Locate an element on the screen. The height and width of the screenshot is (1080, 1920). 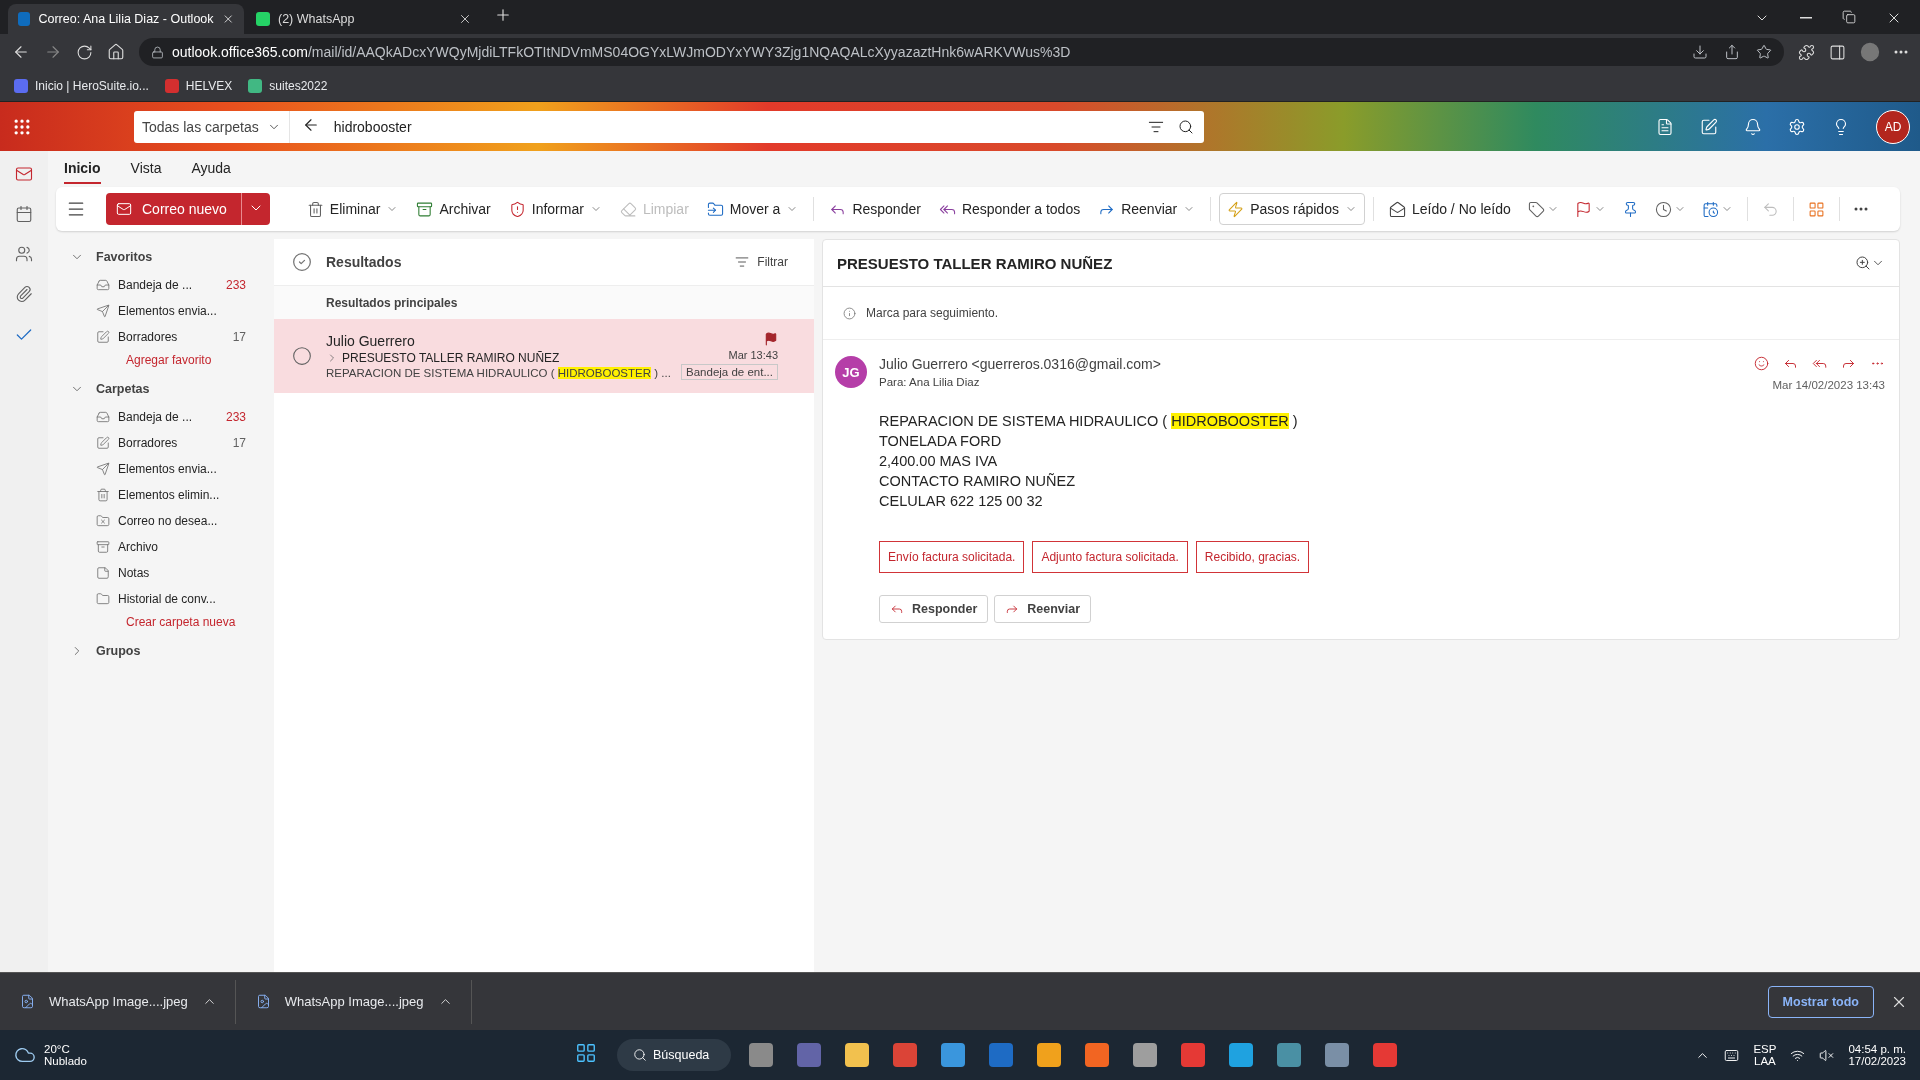
taskbar-search: Búsqueda is located at coordinates (674, 1055).